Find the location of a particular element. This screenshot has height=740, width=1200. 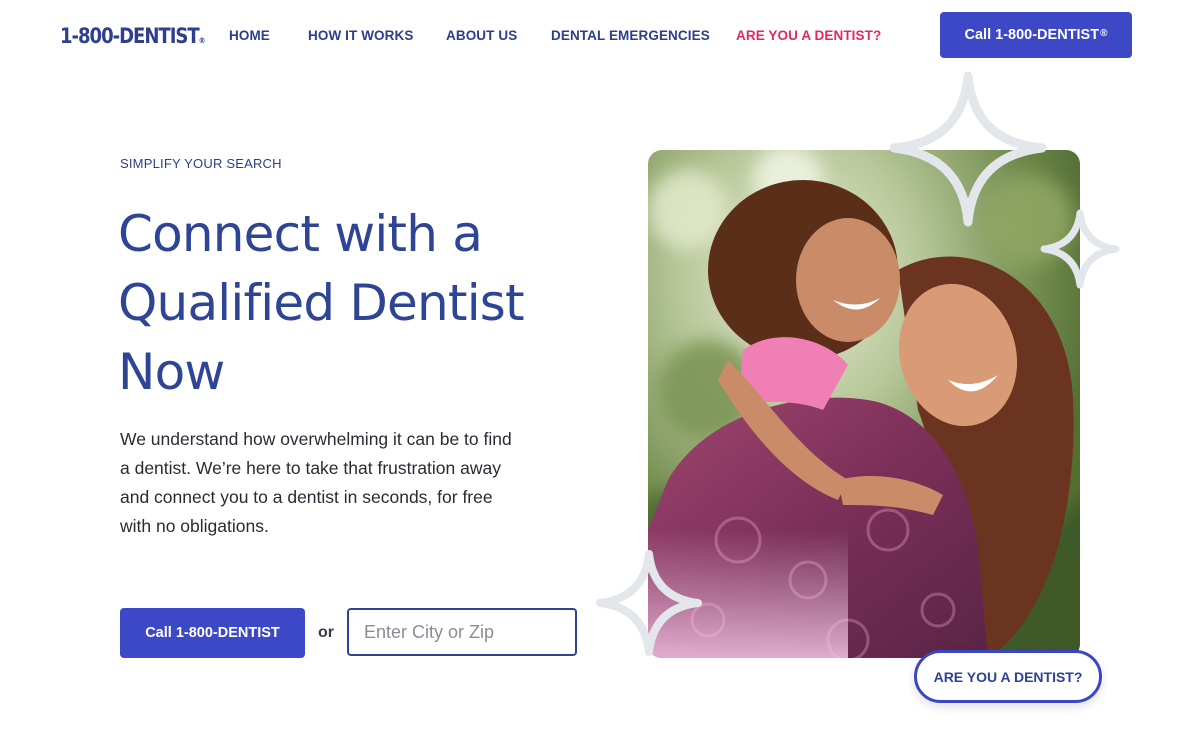

hero-call-button: Call 1-800-DENTIST is located at coordinates (212, 633).